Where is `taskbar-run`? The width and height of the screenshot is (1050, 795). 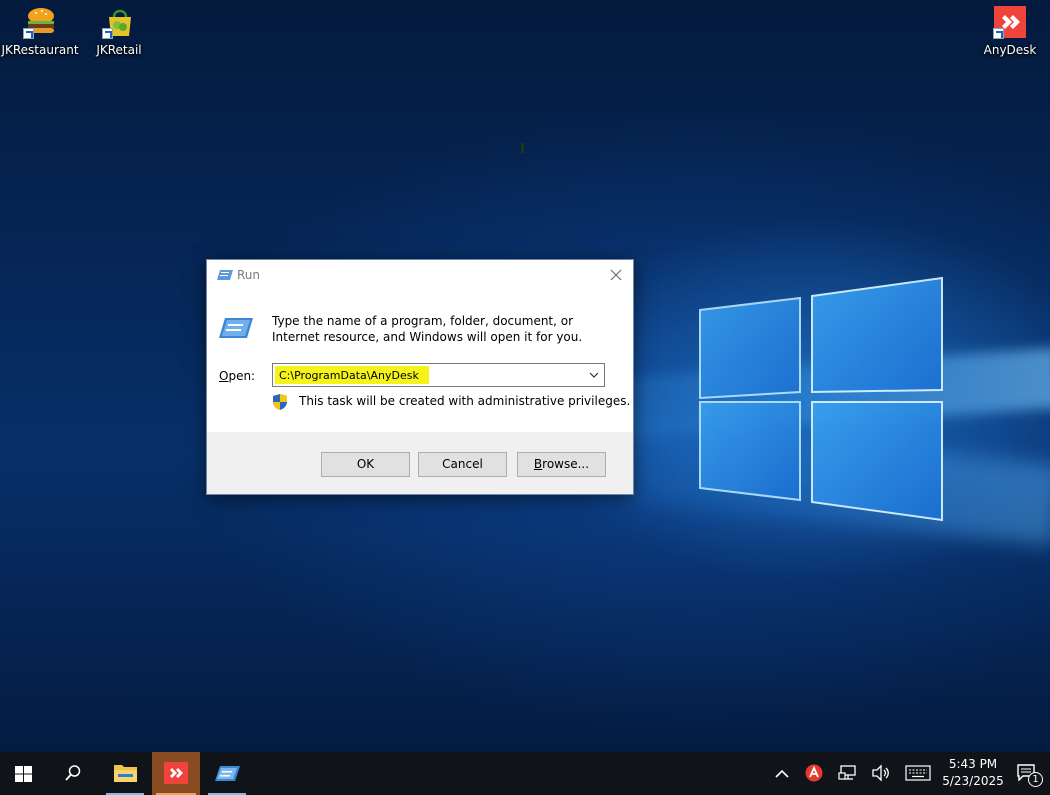
taskbar-run is located at coordinates (227, 773).